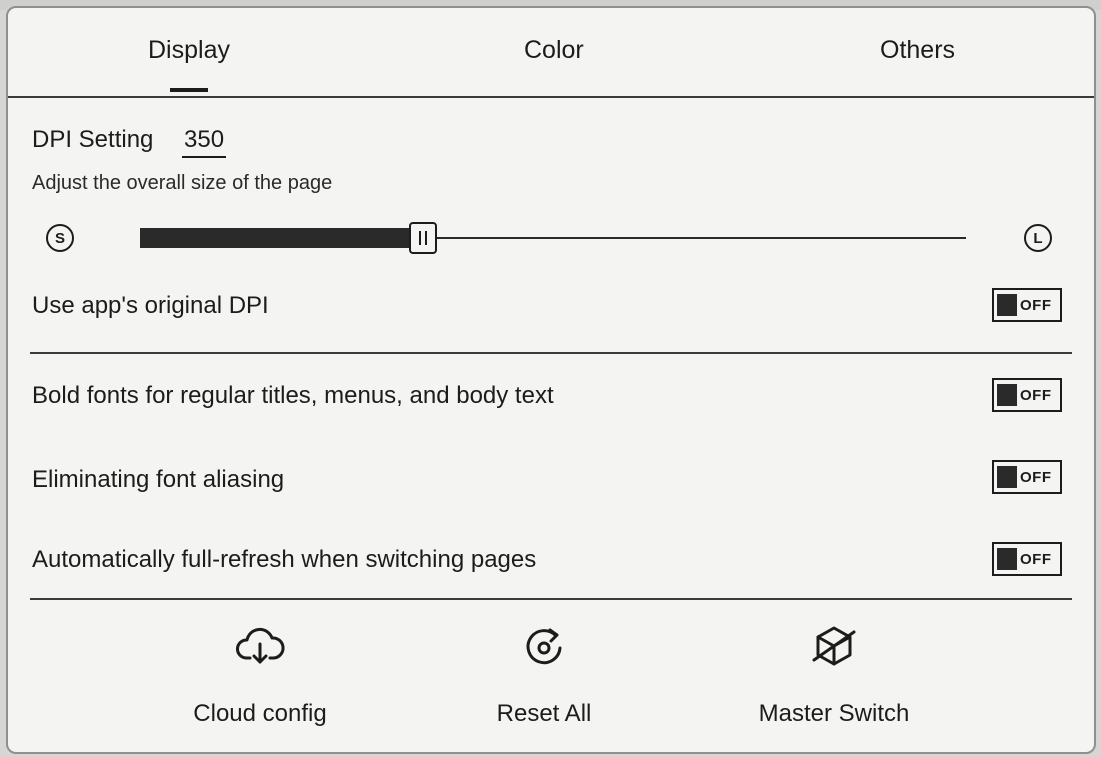  I want to click on tab-display: Display, so click(189, 50).